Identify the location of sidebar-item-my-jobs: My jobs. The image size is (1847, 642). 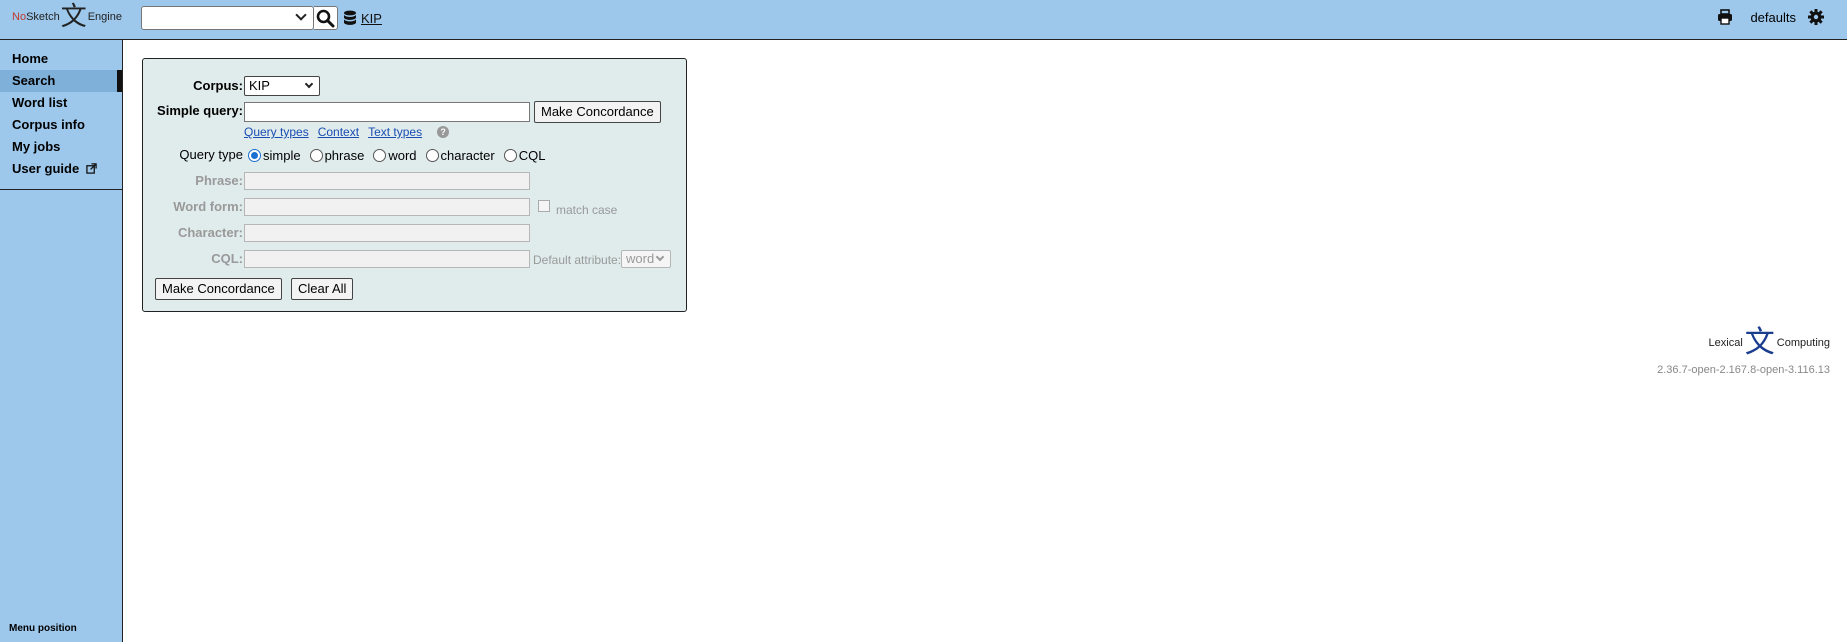
(61, 147).